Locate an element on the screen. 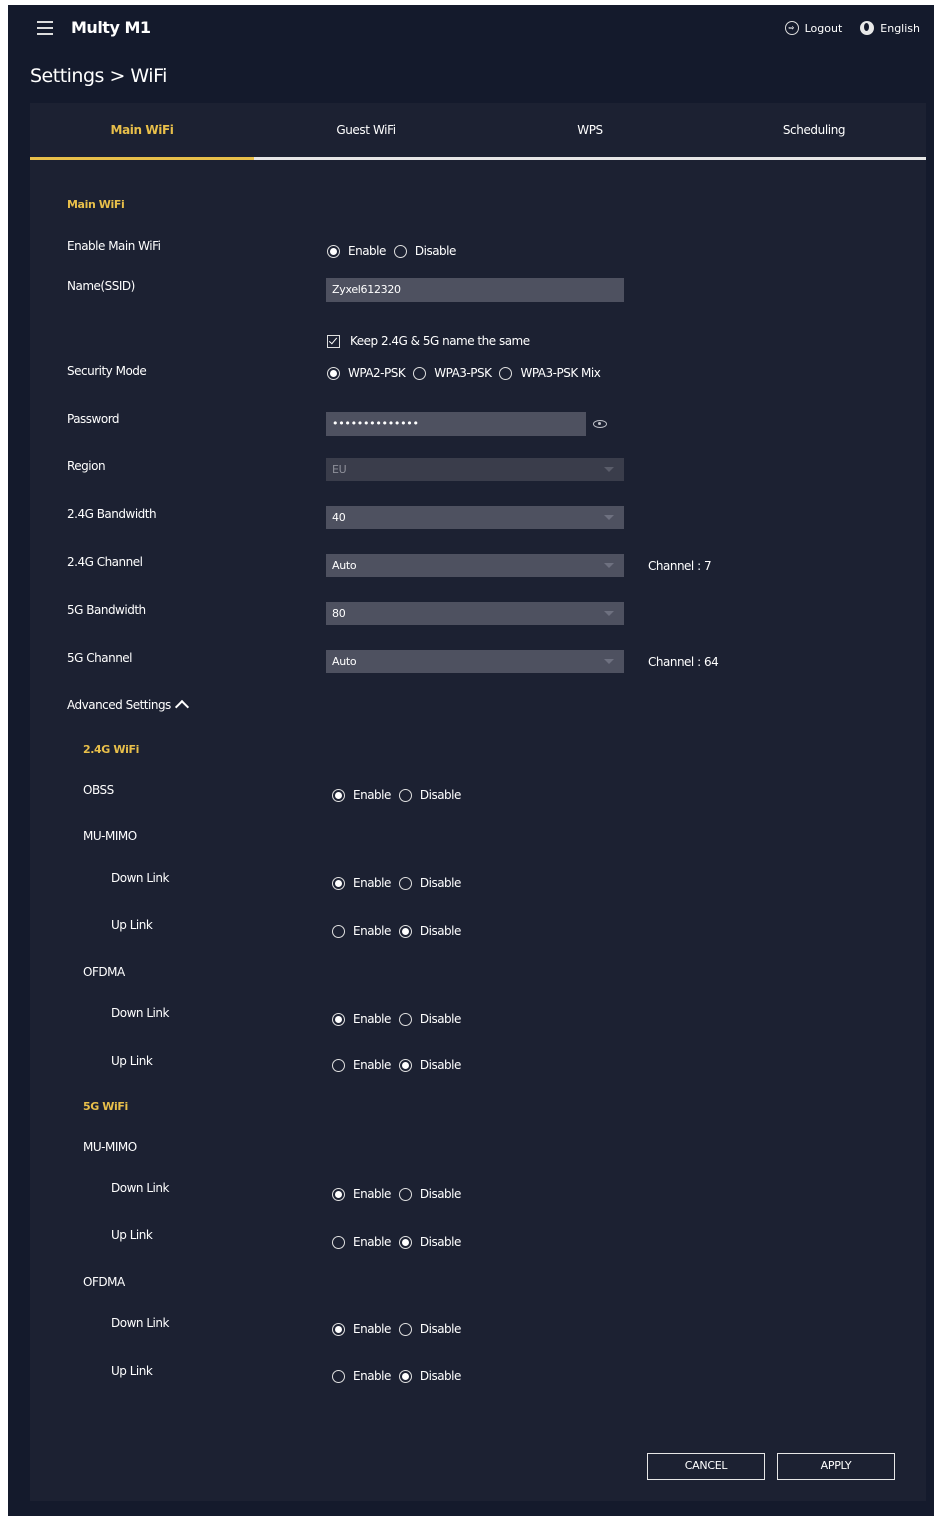 Image resolution: width=934 pixels, height=1516 pixels. page-title: Settings > WiFi is located at coordinates (98, 76).